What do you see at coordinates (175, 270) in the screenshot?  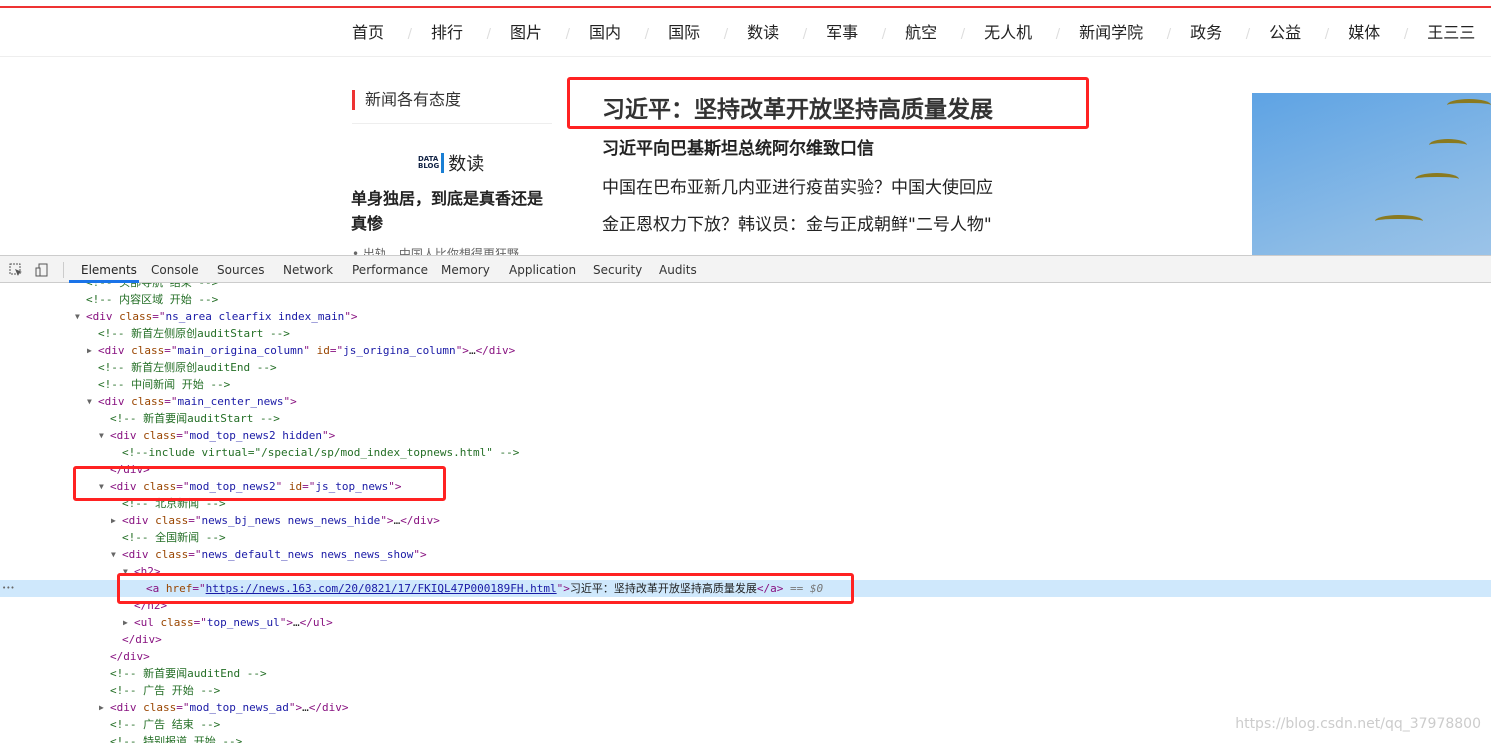 I see `tab-console: Console` at bounding box center [175, 270].